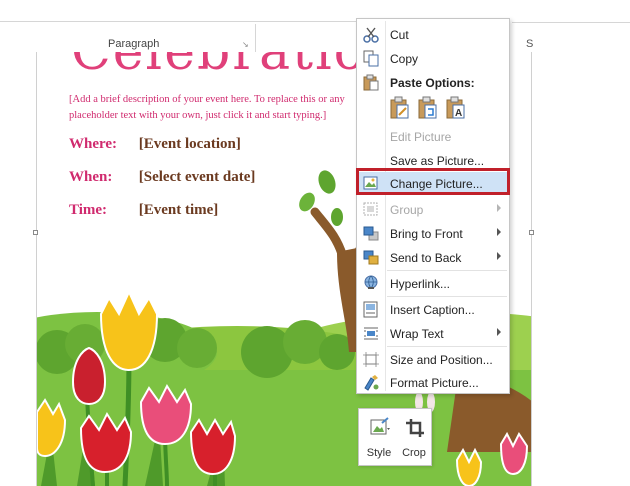 The width and height of the screenshot is (630, 486). Describe the element at coordinates (399, 35) in the screenshot. I see `menu-item-label: Cut` at that location.